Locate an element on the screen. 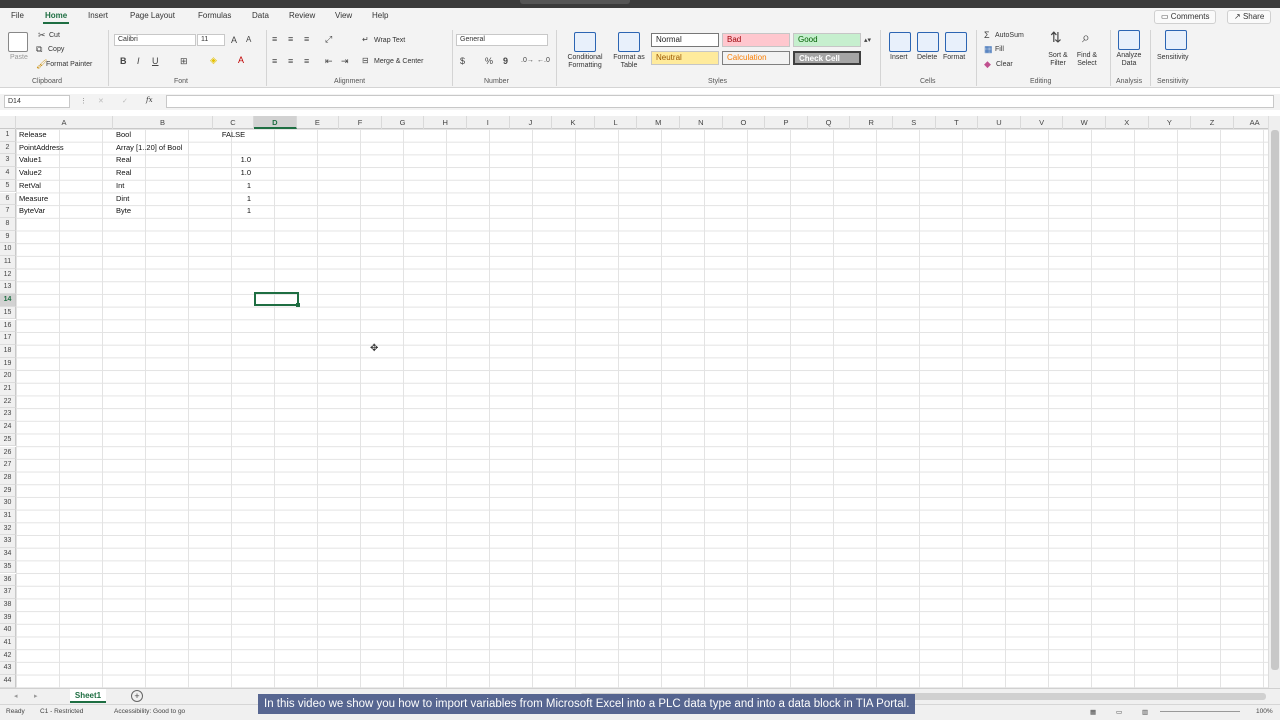  cell: 1.0 is located at coordinates (233, 160).